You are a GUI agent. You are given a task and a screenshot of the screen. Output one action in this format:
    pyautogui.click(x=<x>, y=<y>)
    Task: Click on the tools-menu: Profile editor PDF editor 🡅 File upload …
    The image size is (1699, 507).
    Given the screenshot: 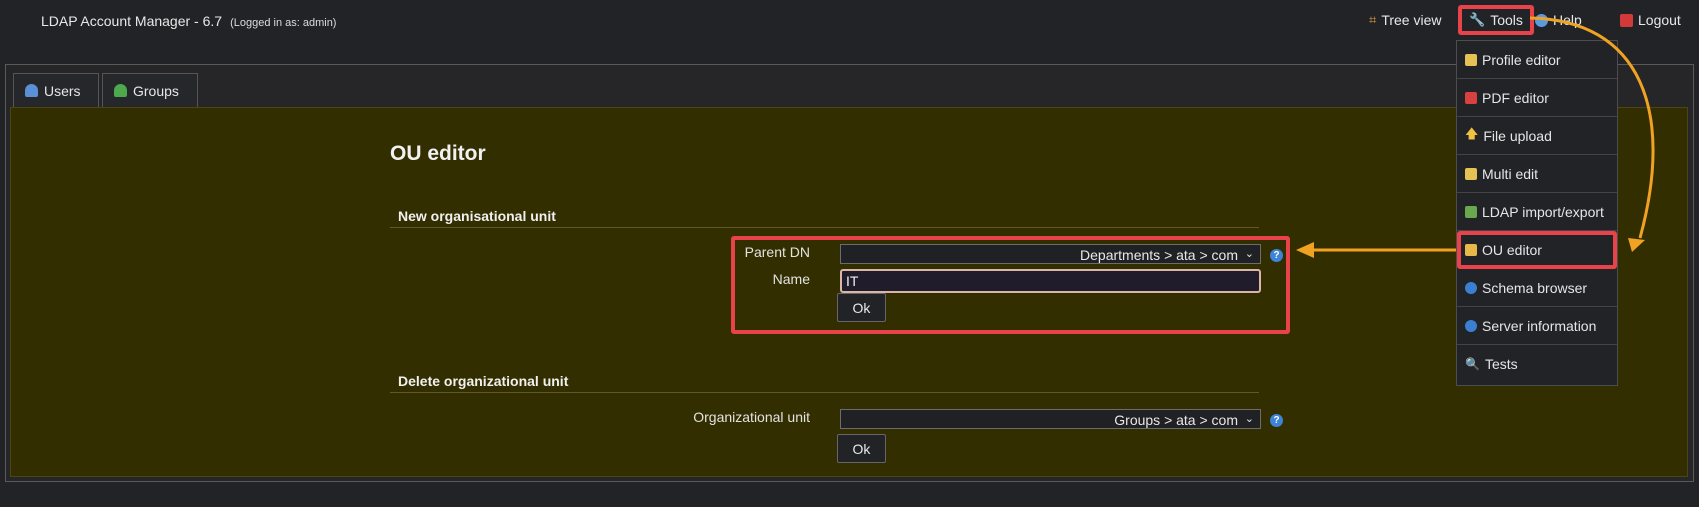 What is the action you would take?
    pyautogui.click(x=1537, y=213)
    